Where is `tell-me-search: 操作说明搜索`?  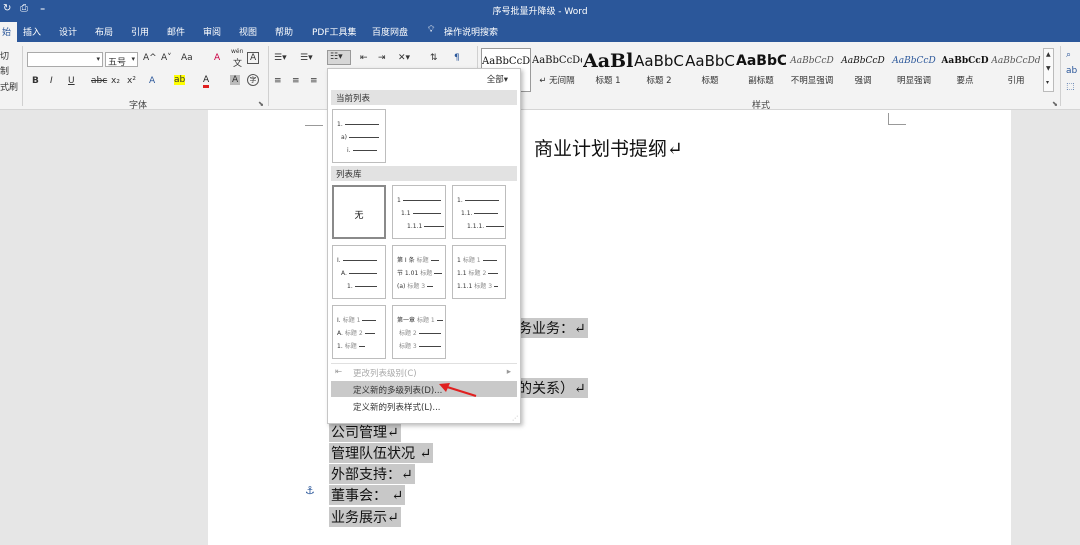 tell-me-search: 操作说明搜索 is located at coordinates (471, 31).